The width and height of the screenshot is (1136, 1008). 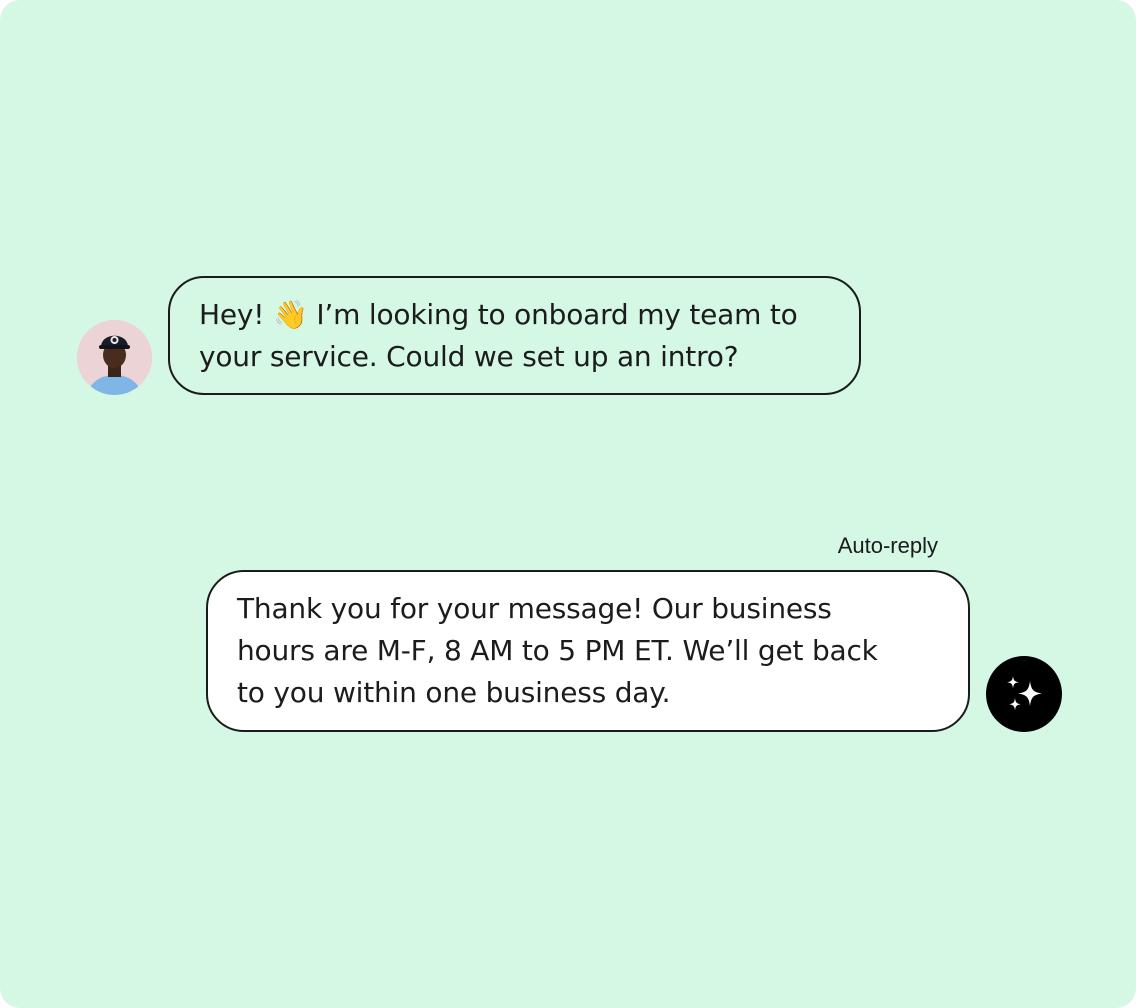 I want to click on bot-avatar, so click(x=1024, y=694).